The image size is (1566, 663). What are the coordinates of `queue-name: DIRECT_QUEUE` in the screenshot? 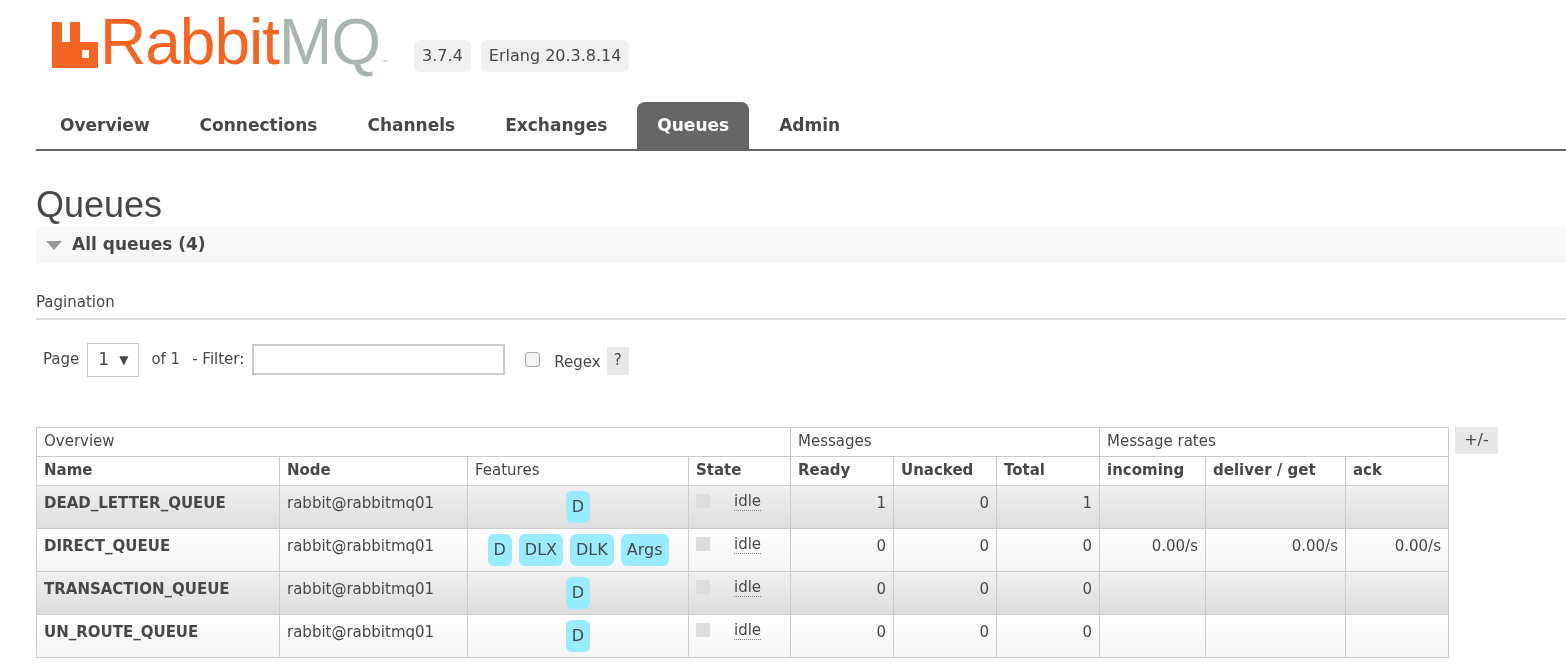 It's located at (158, 549).